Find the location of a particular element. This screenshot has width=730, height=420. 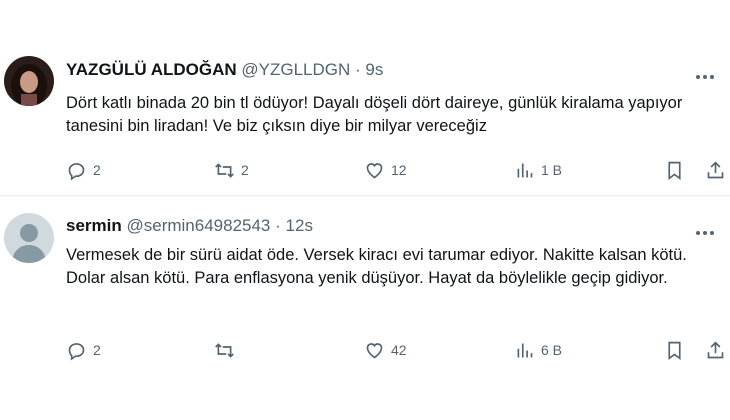

like-button: 12 is located at coordinates (385, 170).